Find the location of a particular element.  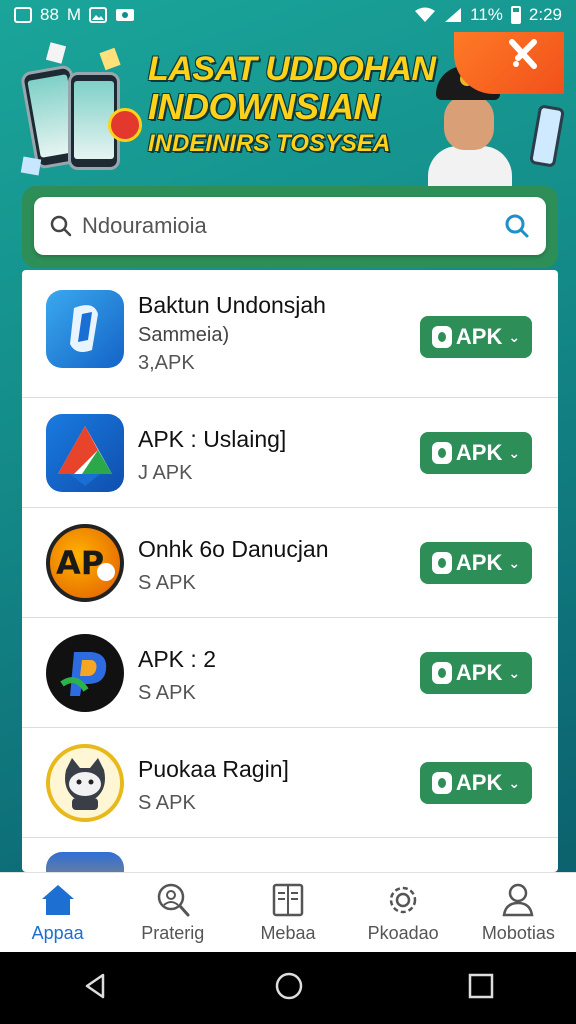

search-button-icon is located at coordinates (517, 226).